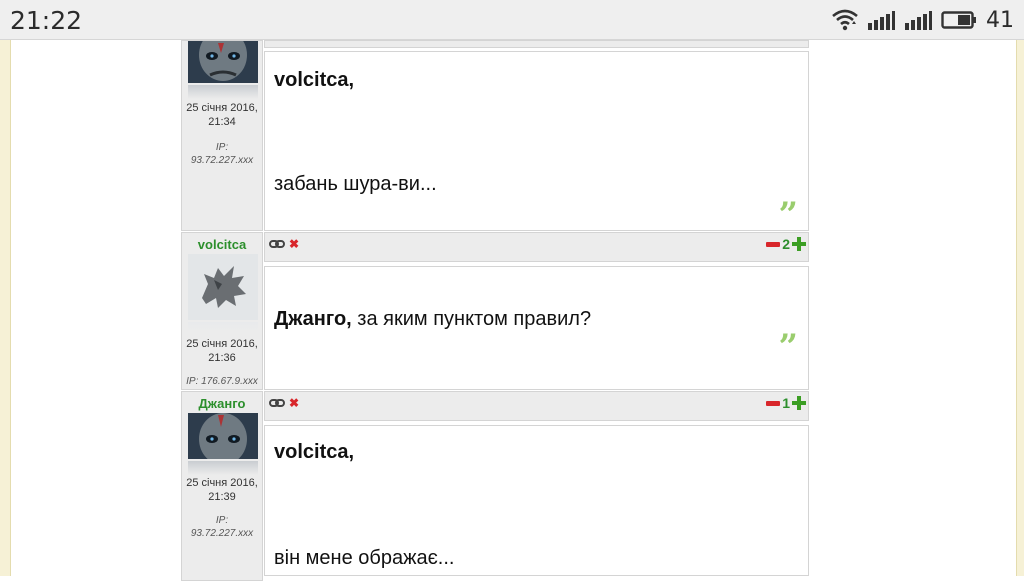 Image resolution: width=1024 pixels, height=581 pixels. I want to click on wifi-icon, so click(845, 20).